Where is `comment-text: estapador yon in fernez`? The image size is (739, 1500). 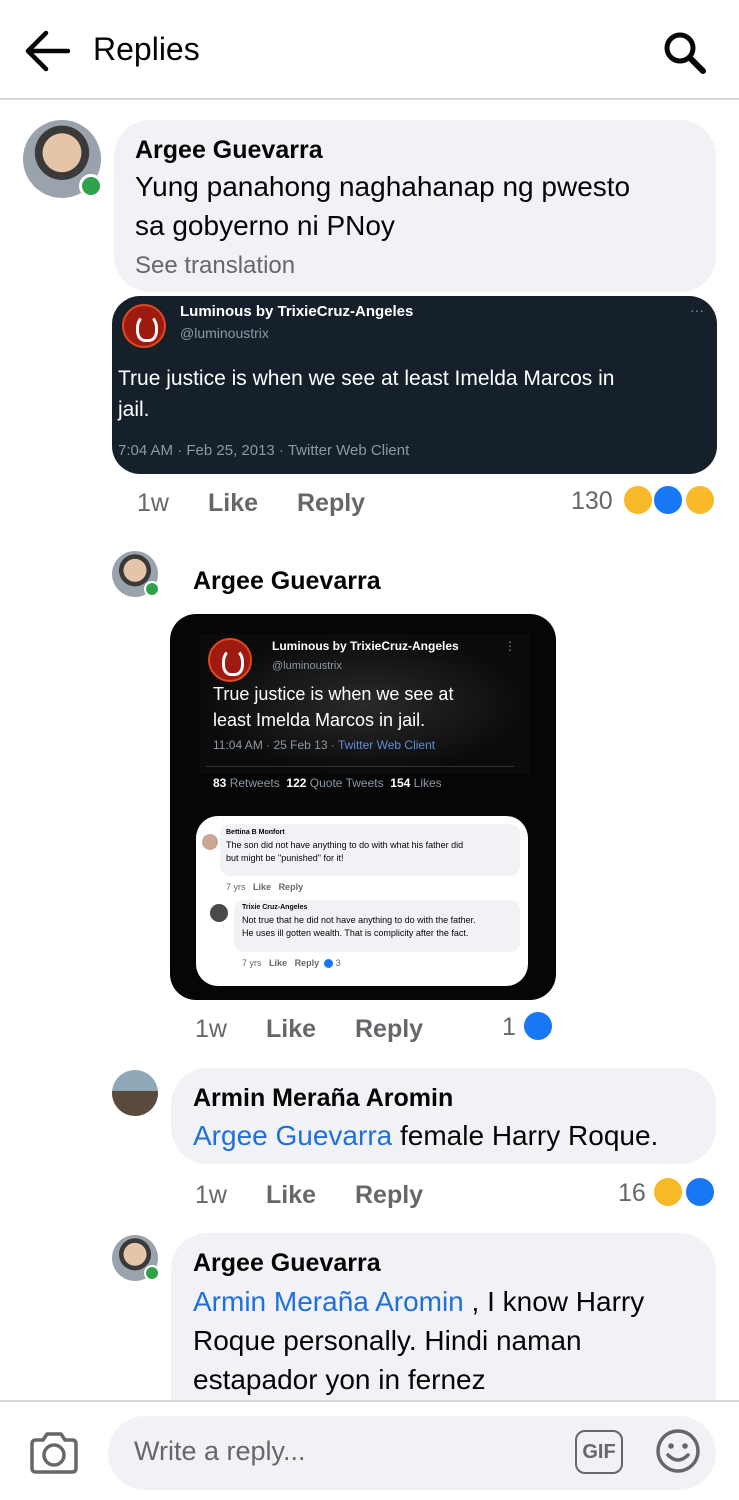
comment-text: estapador yon in fernez is located at coordinates (339, 1379).